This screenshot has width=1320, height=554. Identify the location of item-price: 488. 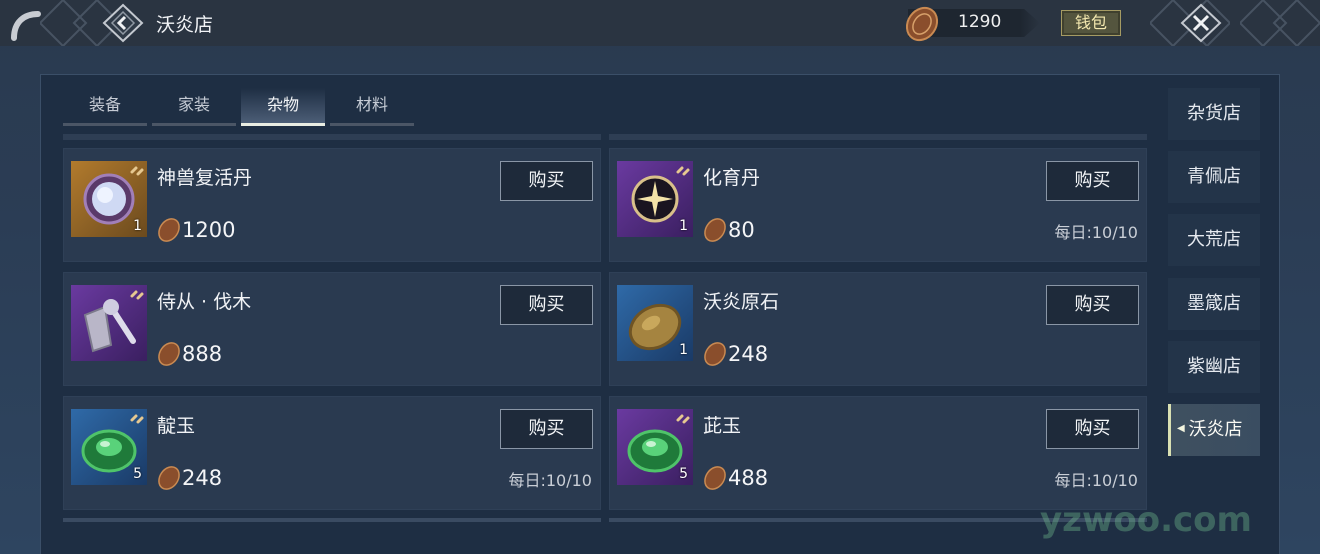
(748, 478).